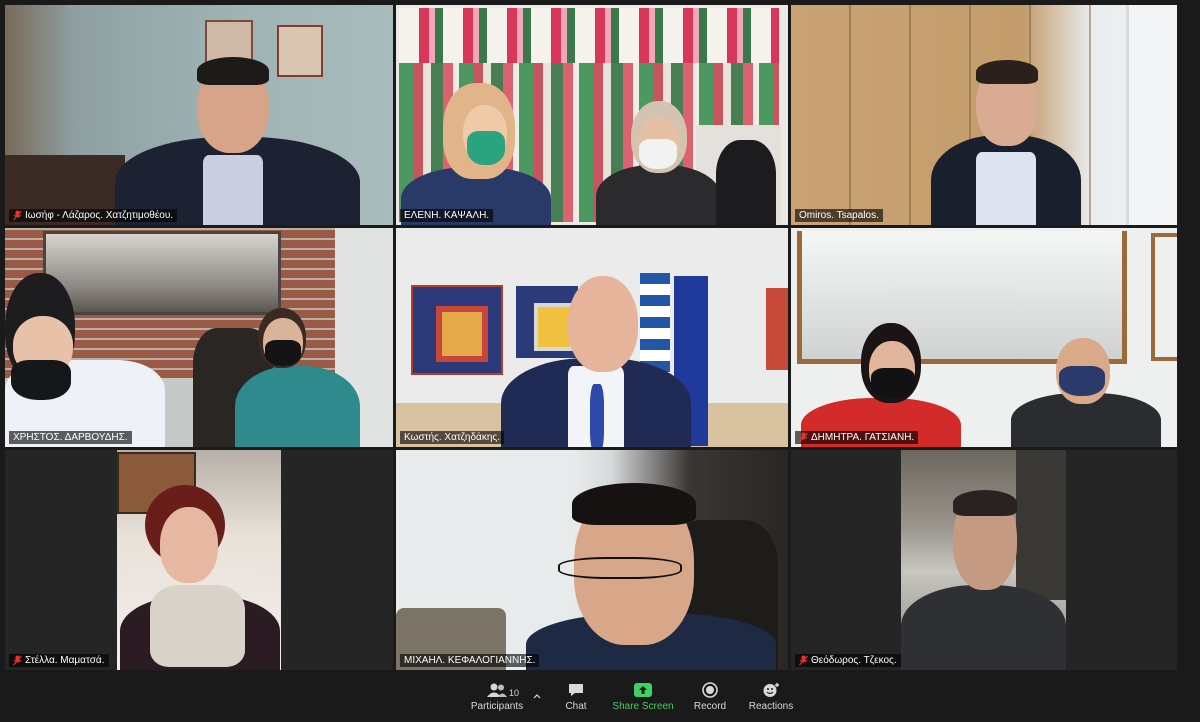 This screenshot has width=1200, height=722. I want to click on participants-icon, so click(497, 690).